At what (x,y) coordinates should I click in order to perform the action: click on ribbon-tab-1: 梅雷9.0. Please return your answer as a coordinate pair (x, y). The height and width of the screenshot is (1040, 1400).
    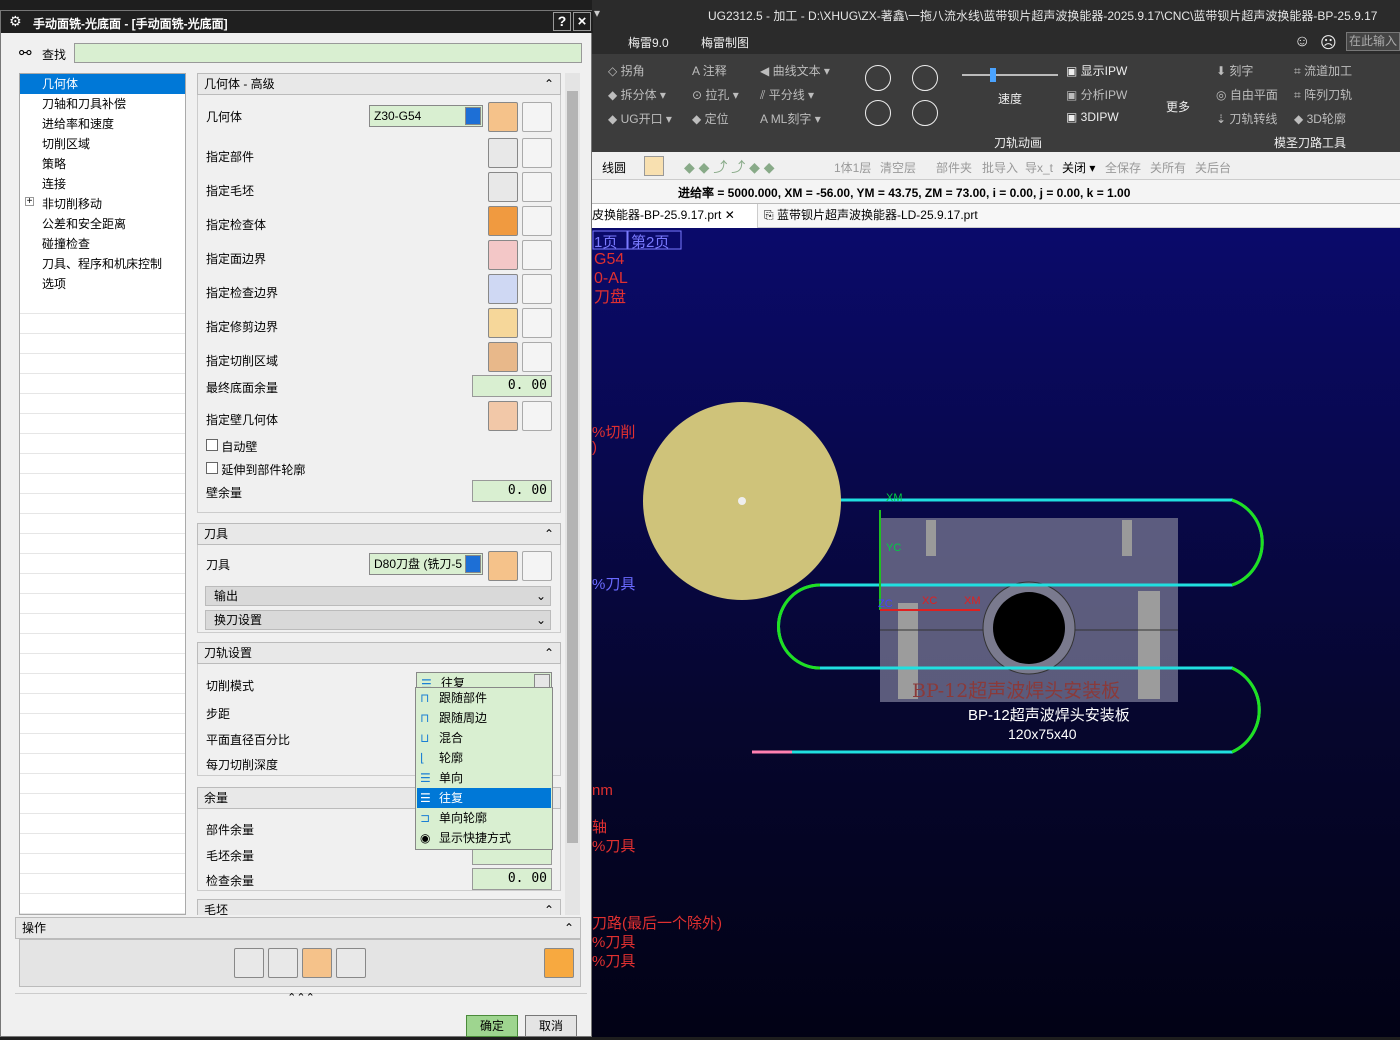
    Looking at the image, I should click on (648, 42).